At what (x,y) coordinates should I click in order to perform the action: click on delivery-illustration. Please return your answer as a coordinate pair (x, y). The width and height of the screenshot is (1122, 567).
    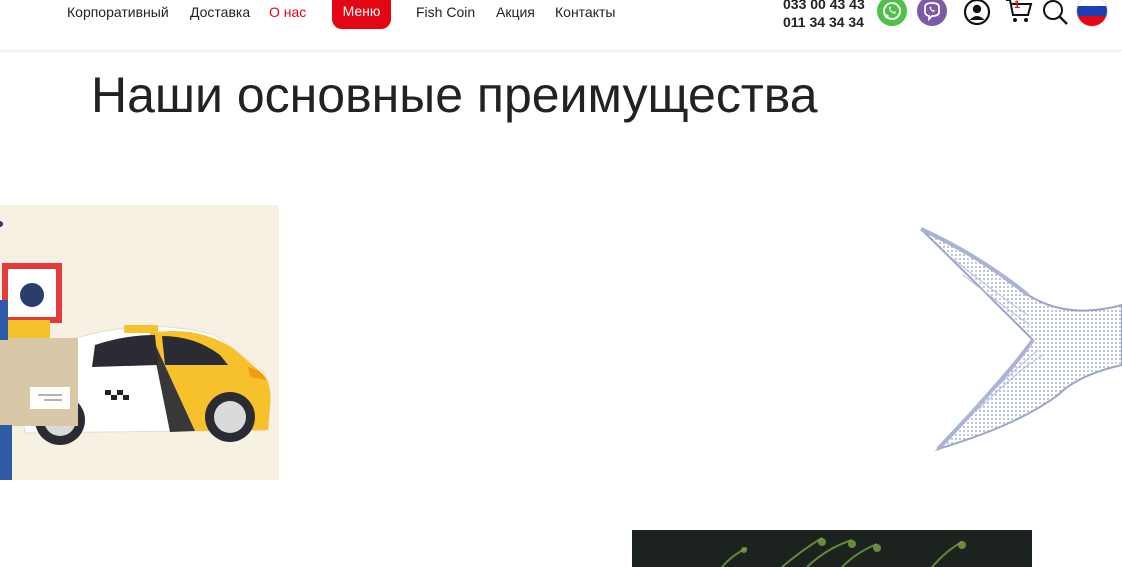
    Looking at the image, I should click on (139, 342).